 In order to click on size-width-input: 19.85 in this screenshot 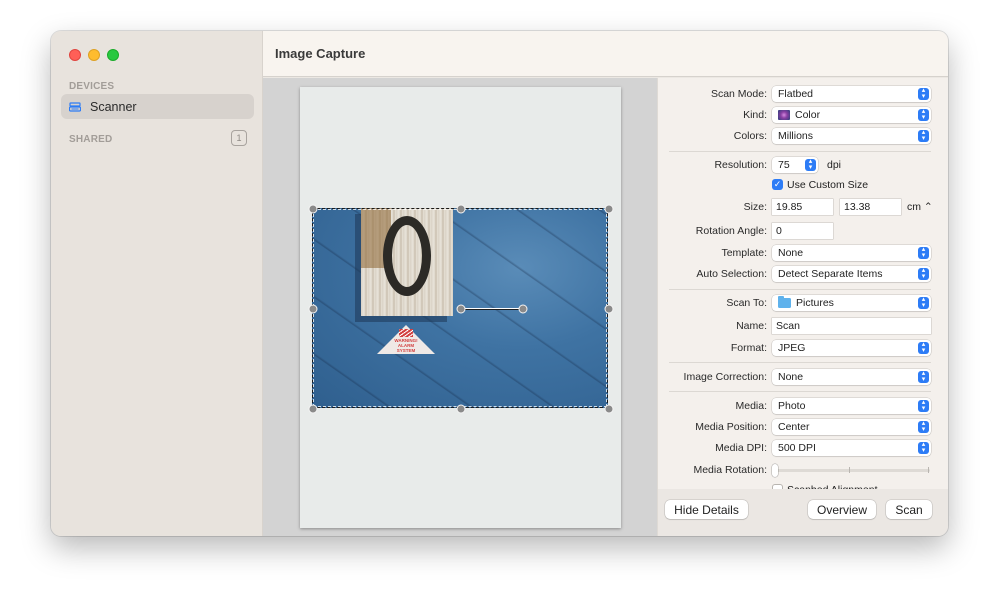, I will do `click(802, 207)`.